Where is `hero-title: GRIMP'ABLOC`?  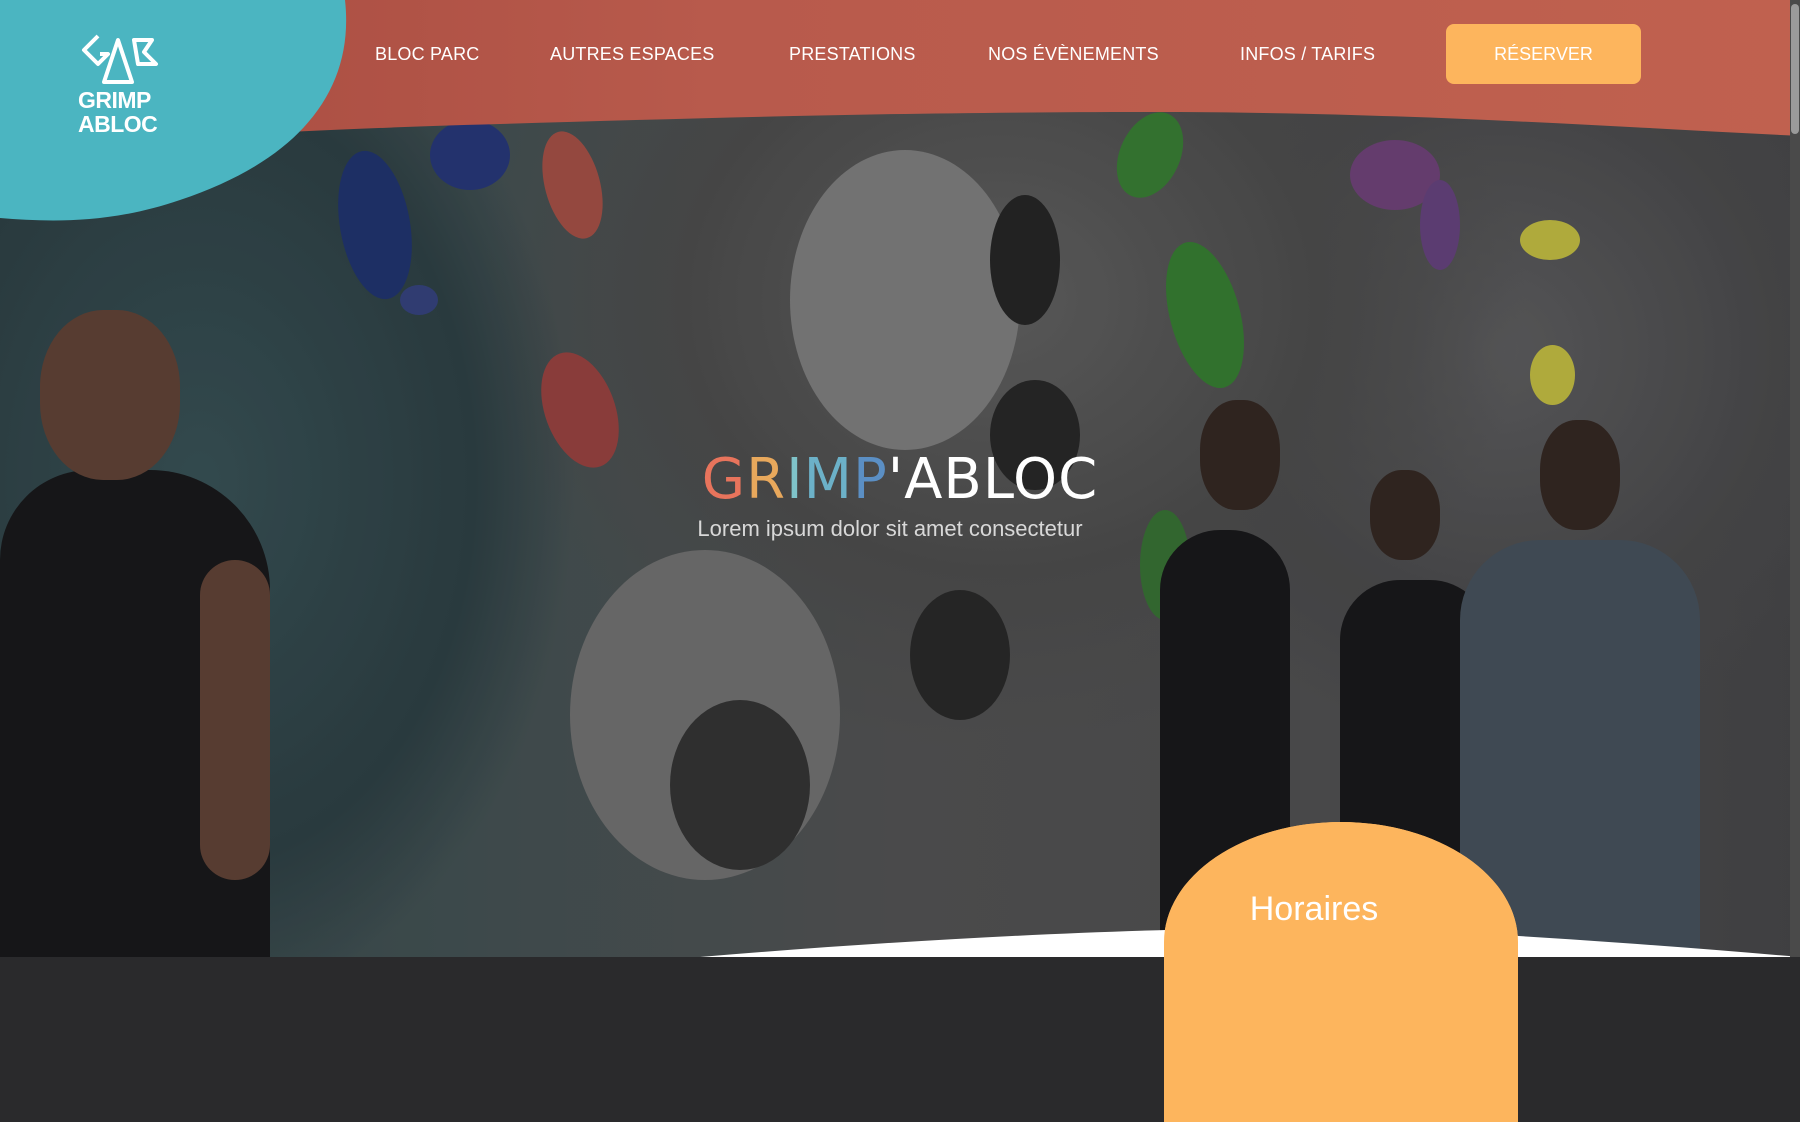 hero-title: GRIMP'ABLOC is located at coordinates (900, 480).